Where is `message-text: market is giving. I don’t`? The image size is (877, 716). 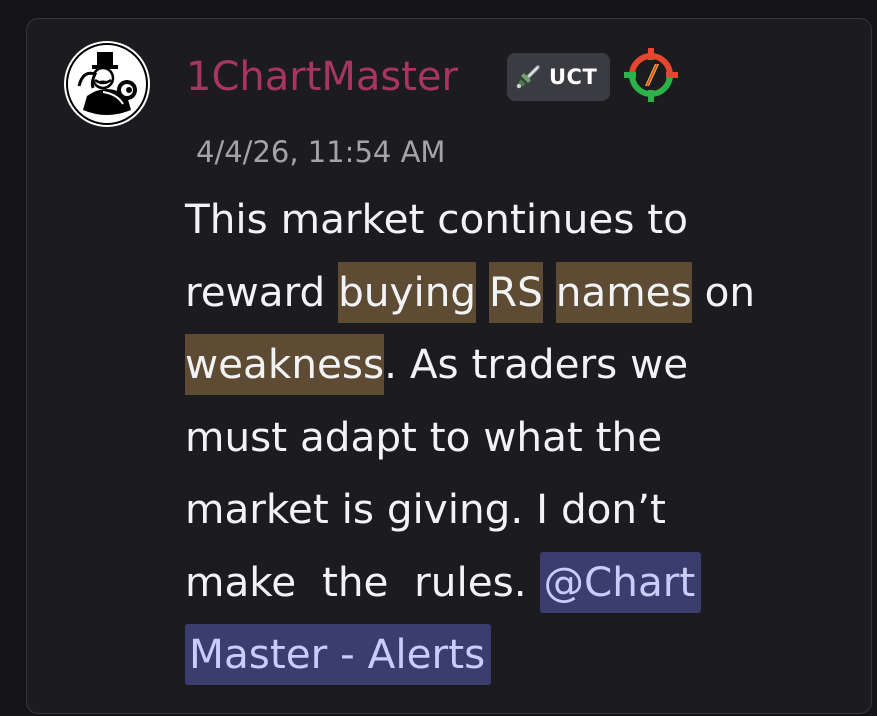 message-text: market is giving. I don’t is located at coordinates (425, 509).